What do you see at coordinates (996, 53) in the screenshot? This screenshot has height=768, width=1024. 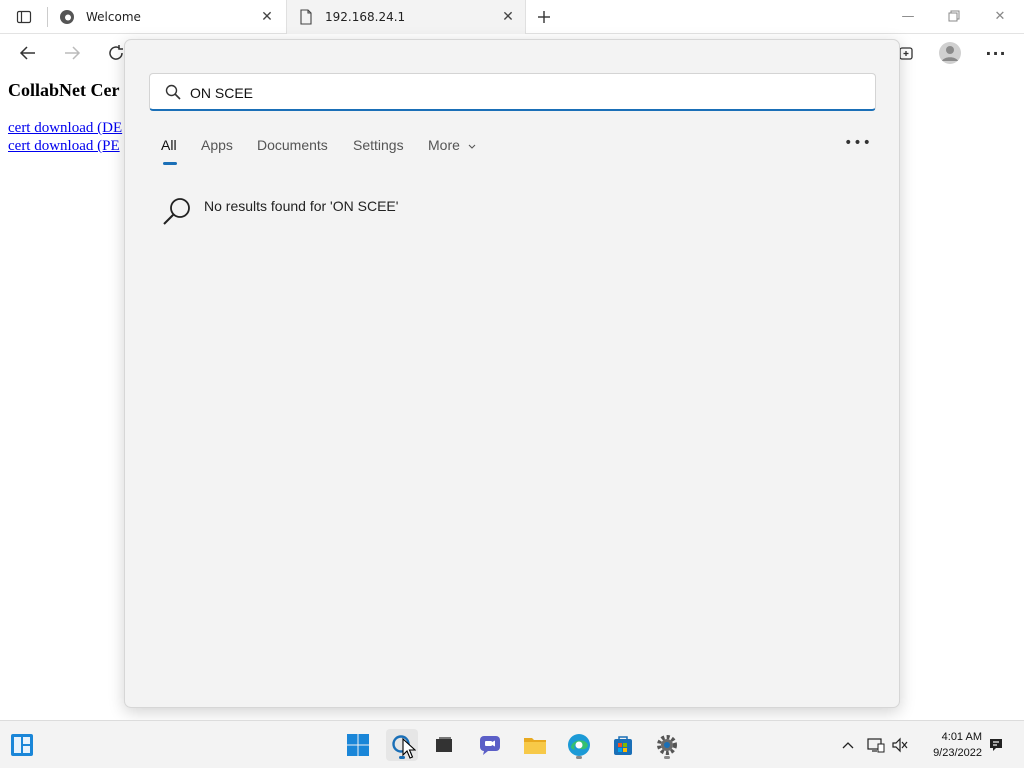 I see `settings-more-icon: ···` at bounding box center [996, 53].